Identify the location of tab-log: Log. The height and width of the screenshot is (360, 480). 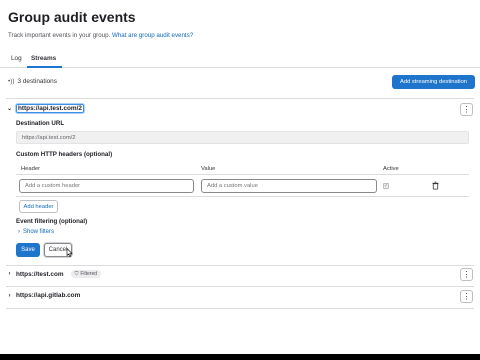
(16, 58).